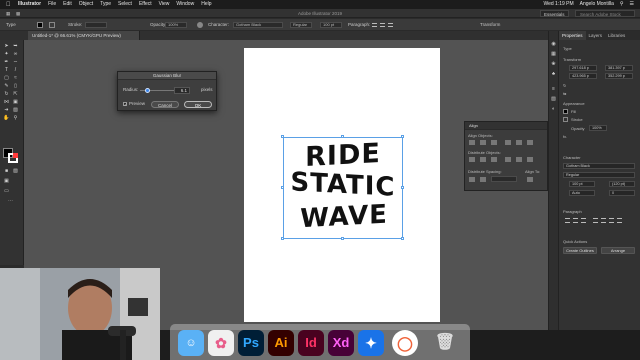  What do you see at coordinates (182, 90) in the screenshot?
I see `radius-input: 6.1` at bounding box center [182, 90].